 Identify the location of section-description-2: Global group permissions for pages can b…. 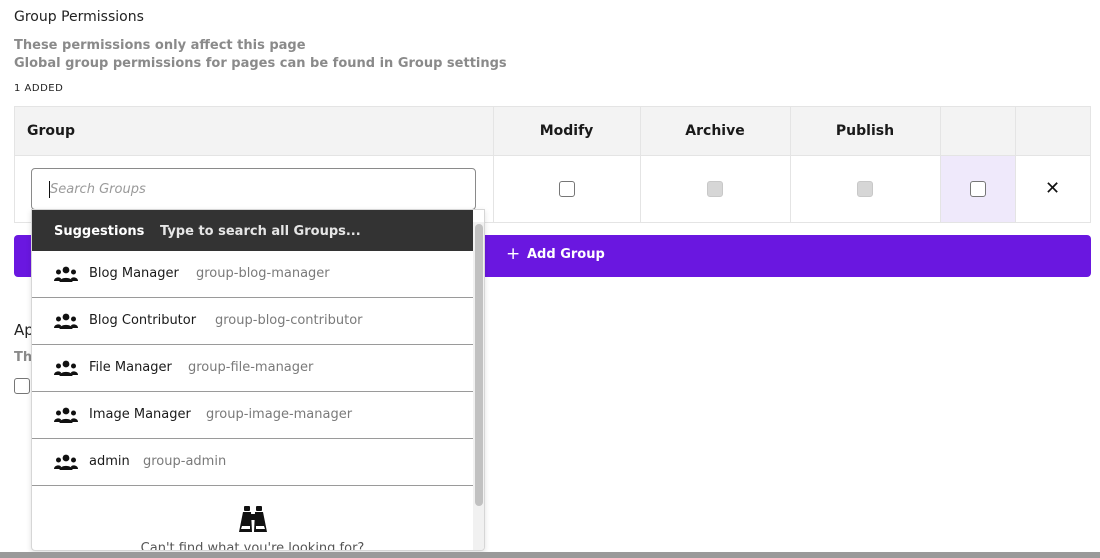
(260, 63).